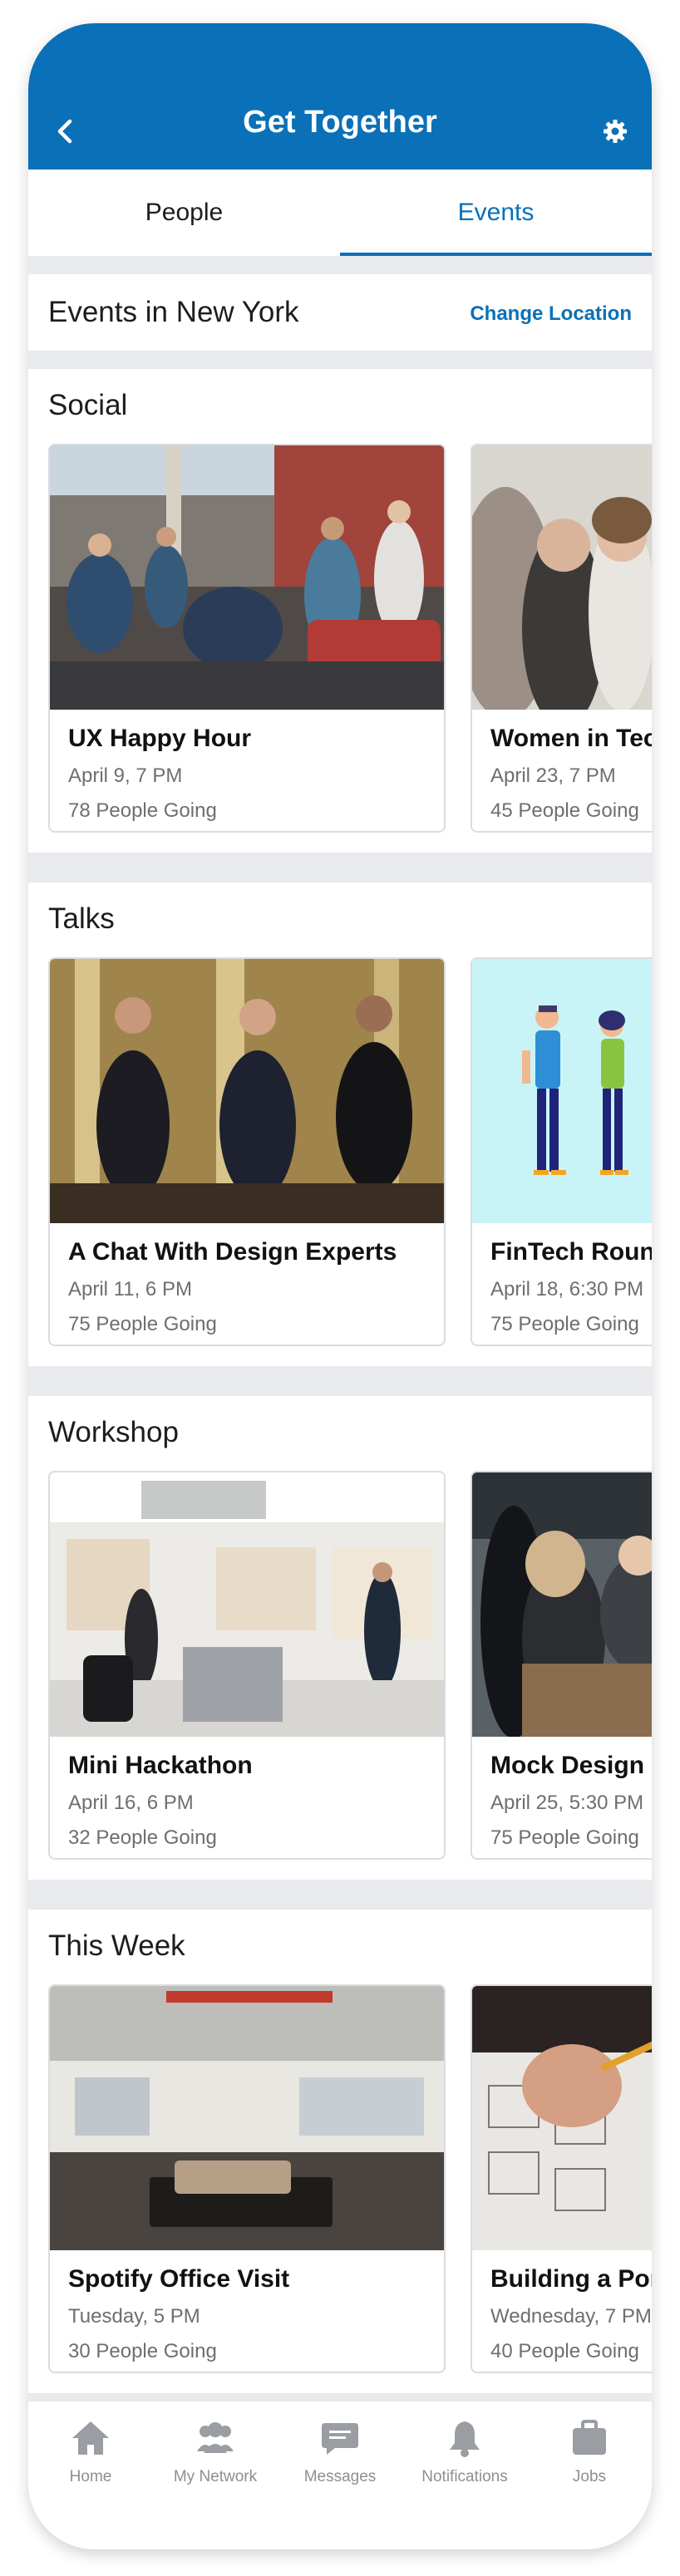  I want to click on event-name: Mock Design I, so click(571, 1765).